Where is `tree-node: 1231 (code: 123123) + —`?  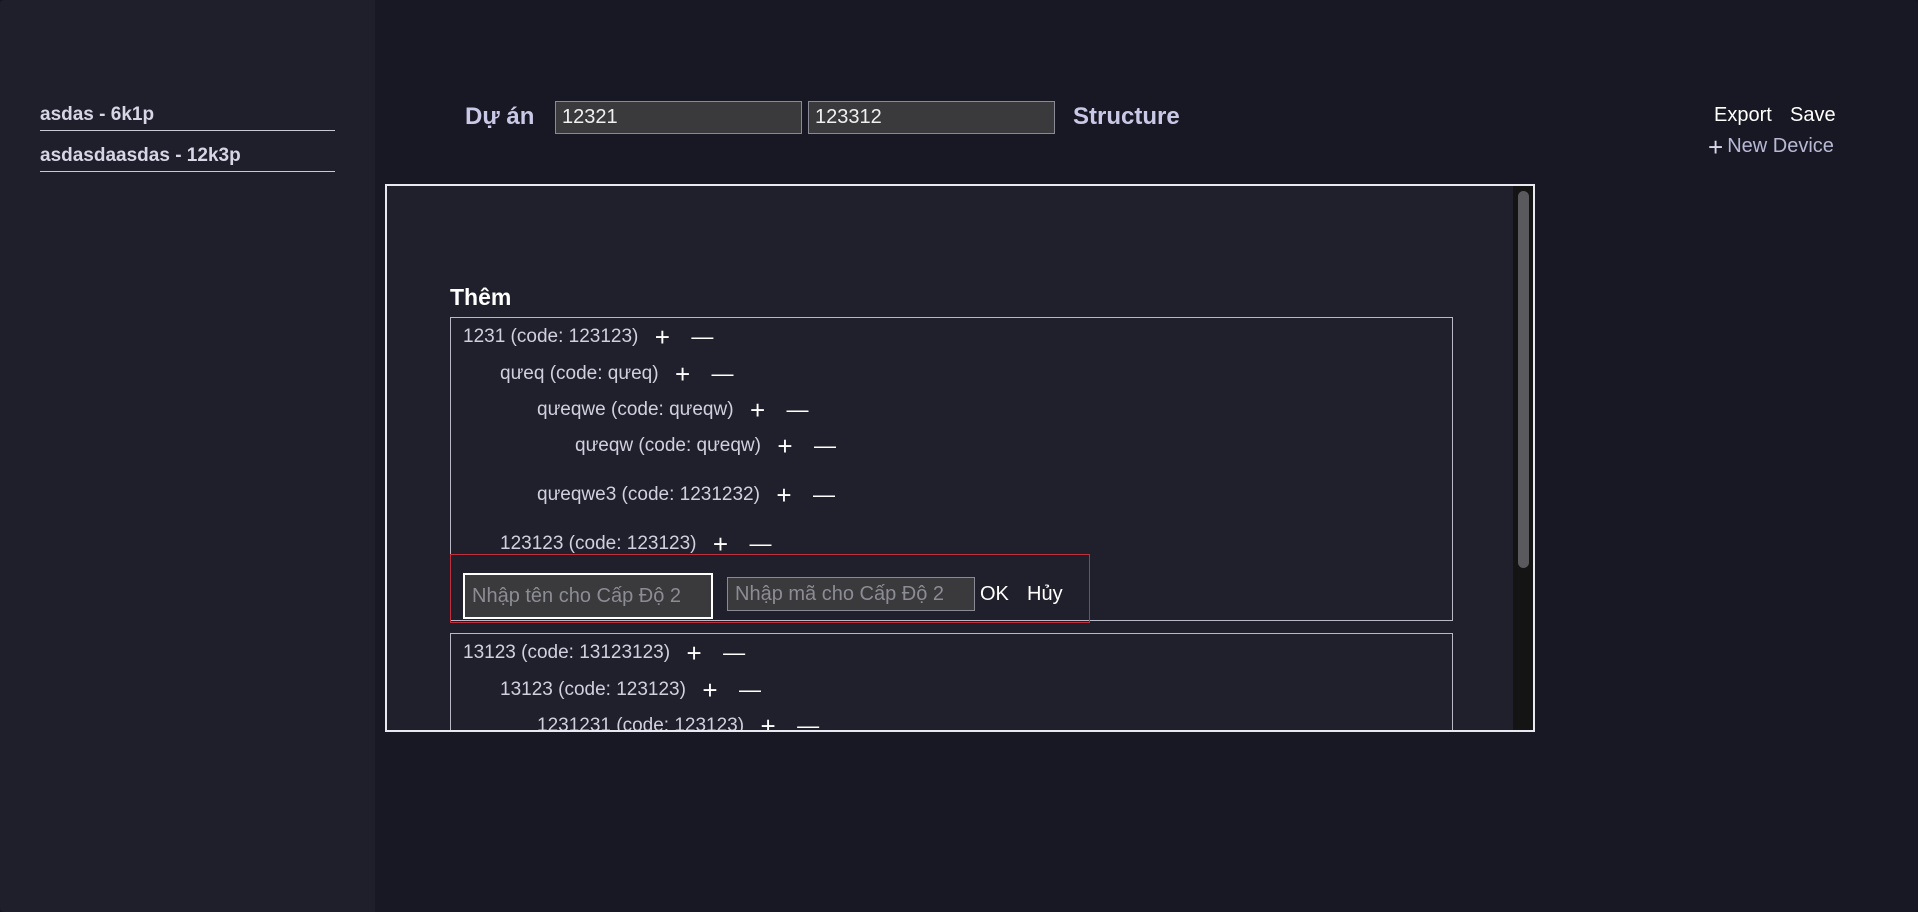 tree-node: 1231 (code: 123123) + — is located at coordinates (595, 337).